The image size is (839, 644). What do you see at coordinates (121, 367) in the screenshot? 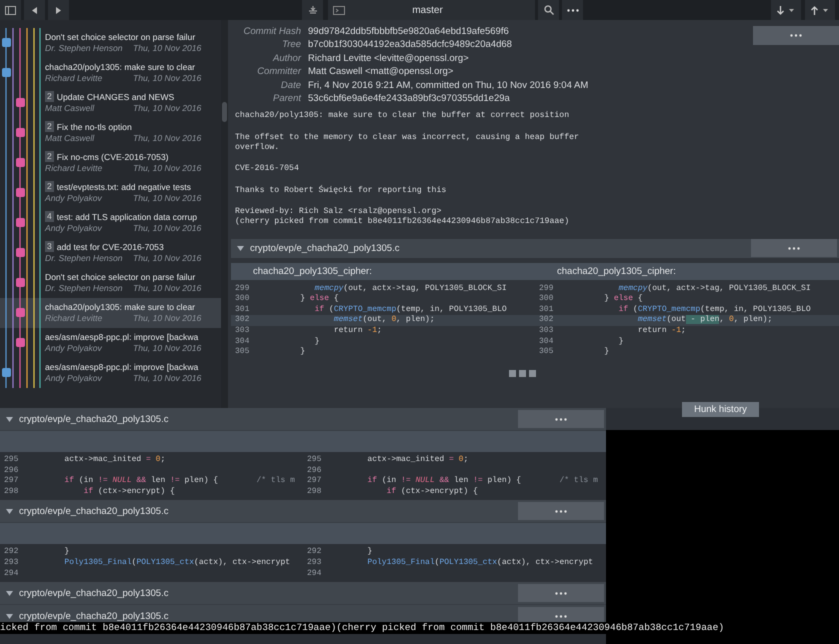
I see `commit-title: aes/asm/aesp8-ppc.pl: improve [backwa` at bounding box center [121, 367].